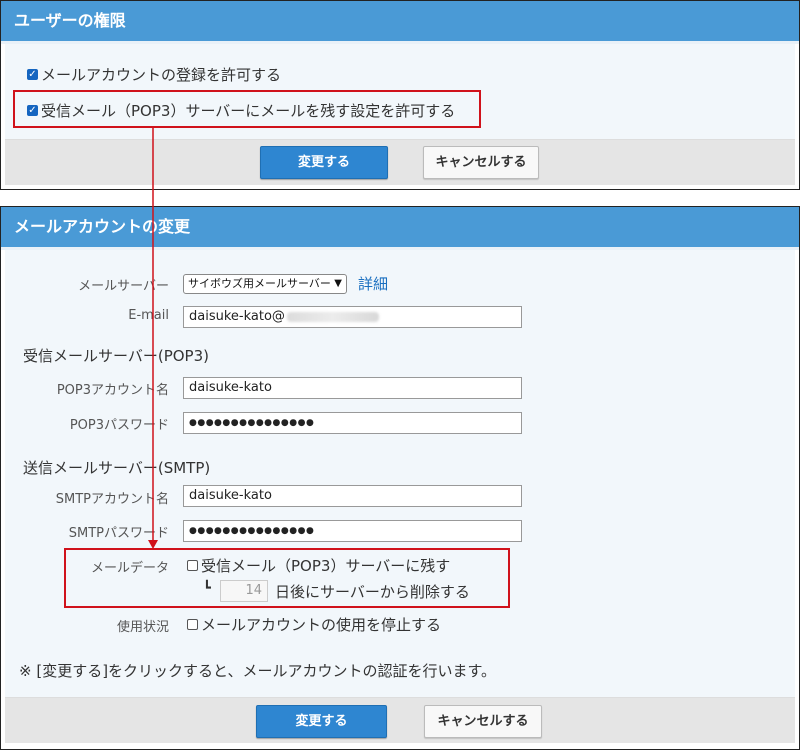  I want to click on annotation-arrow-icon, so click(153, 338).